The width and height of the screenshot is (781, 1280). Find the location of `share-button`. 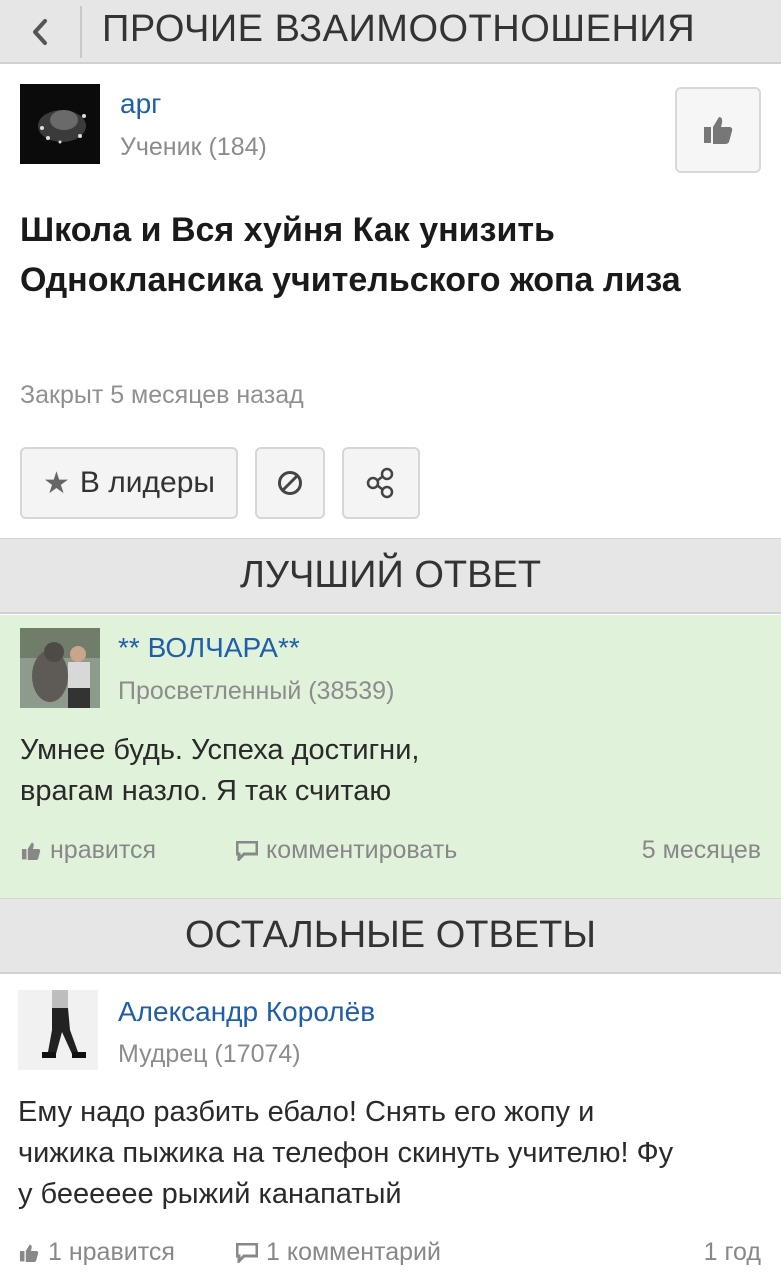

share-button is located at coordinates (381, 483).